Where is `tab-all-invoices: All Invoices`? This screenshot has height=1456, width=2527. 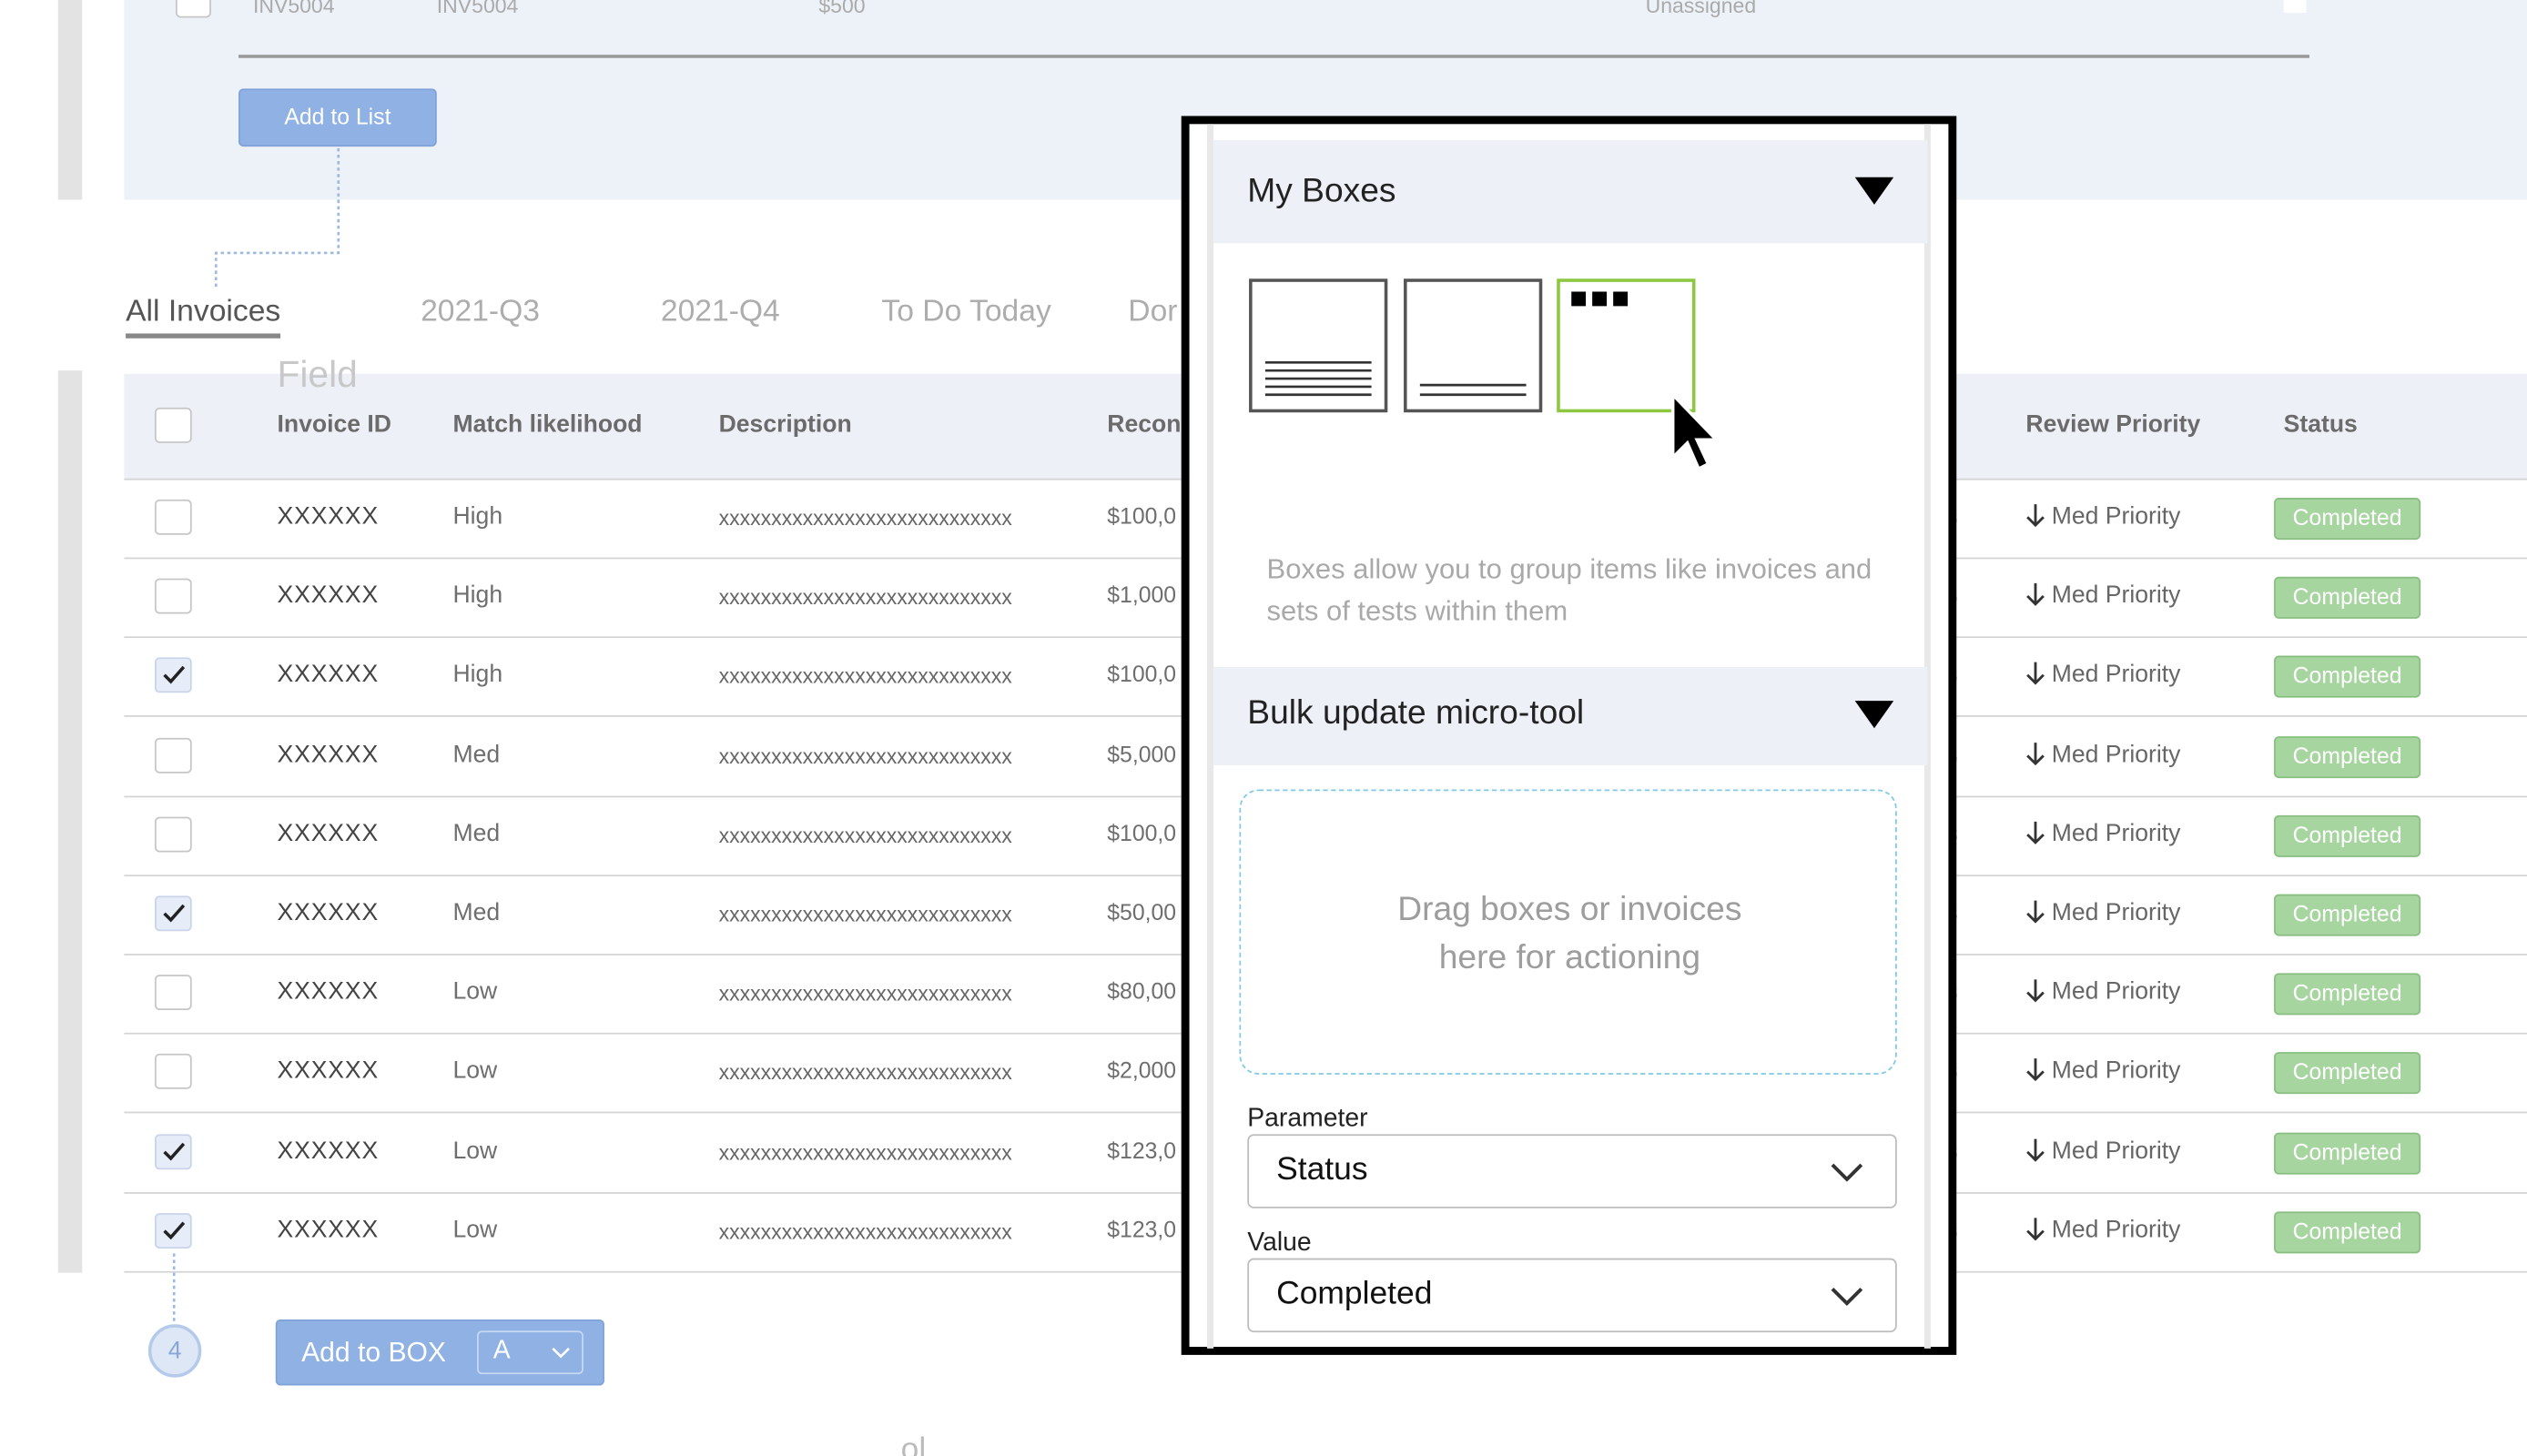
tab-all-invoices: All Invoices is located at coordinates (203, 317).